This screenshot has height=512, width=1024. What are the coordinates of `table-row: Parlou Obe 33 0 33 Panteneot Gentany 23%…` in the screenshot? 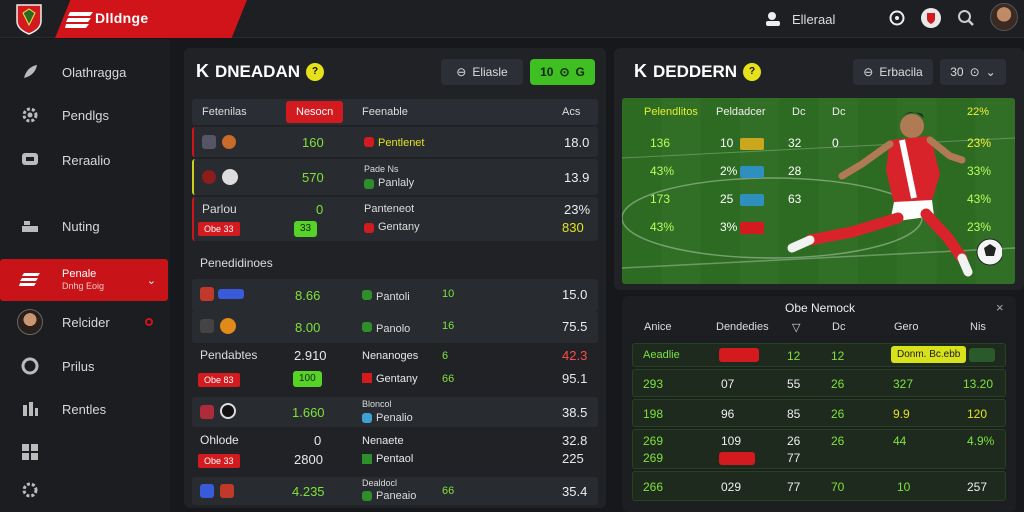 It's located at (395, 219).